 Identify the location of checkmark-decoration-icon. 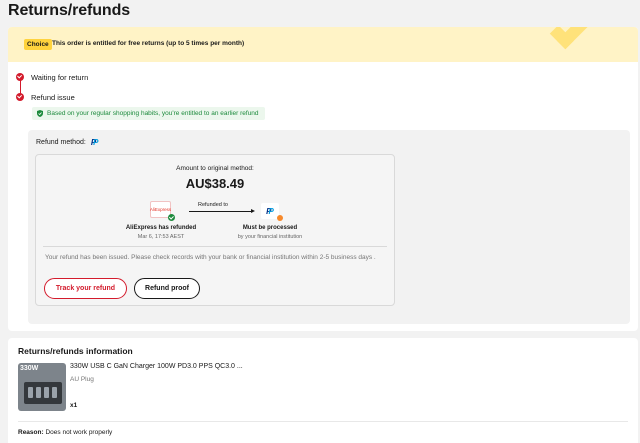
(571, 38).